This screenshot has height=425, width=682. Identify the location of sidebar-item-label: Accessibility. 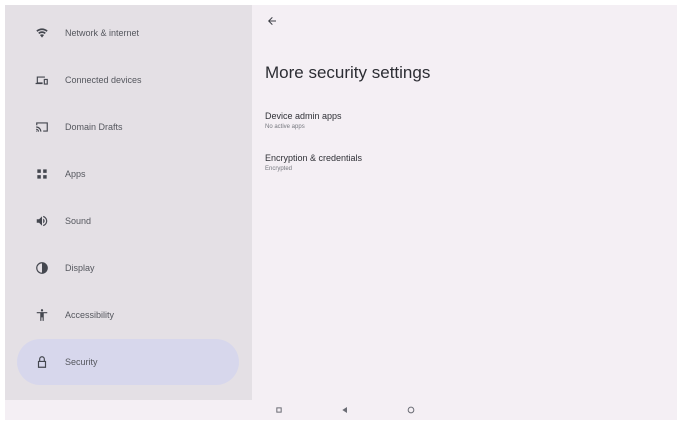
(90, 315).